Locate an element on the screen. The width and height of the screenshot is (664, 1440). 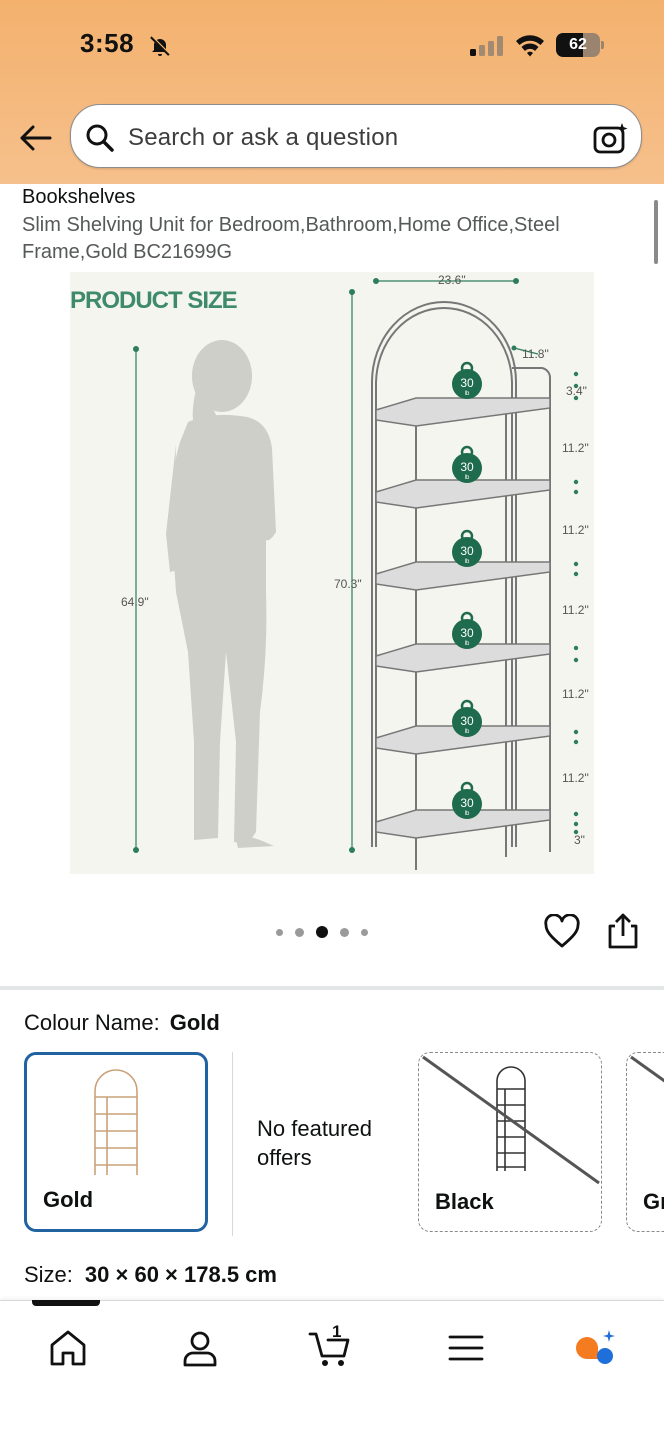
colour-selected-value: Gold is located at coordinates (194, 1022).